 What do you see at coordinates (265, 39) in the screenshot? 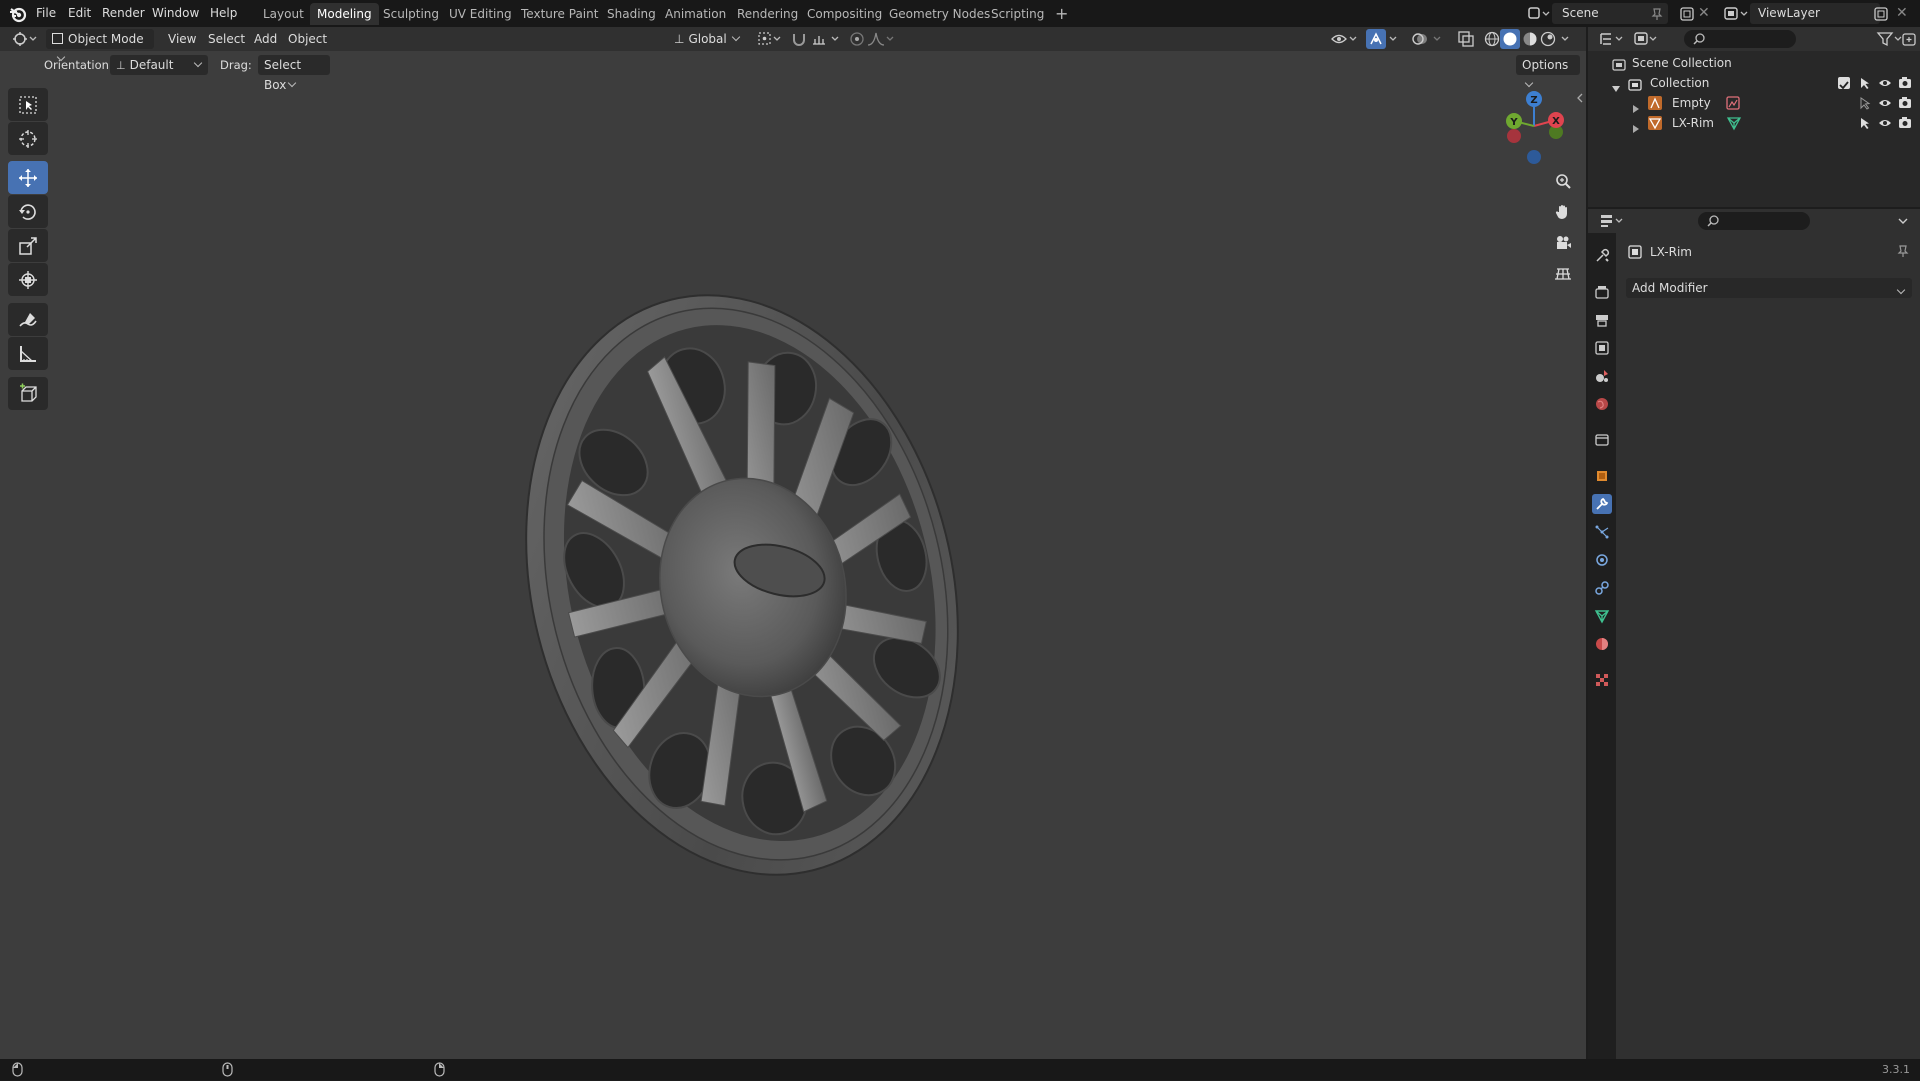
I see `add-menu: Add` at bounding box center [265, 39].